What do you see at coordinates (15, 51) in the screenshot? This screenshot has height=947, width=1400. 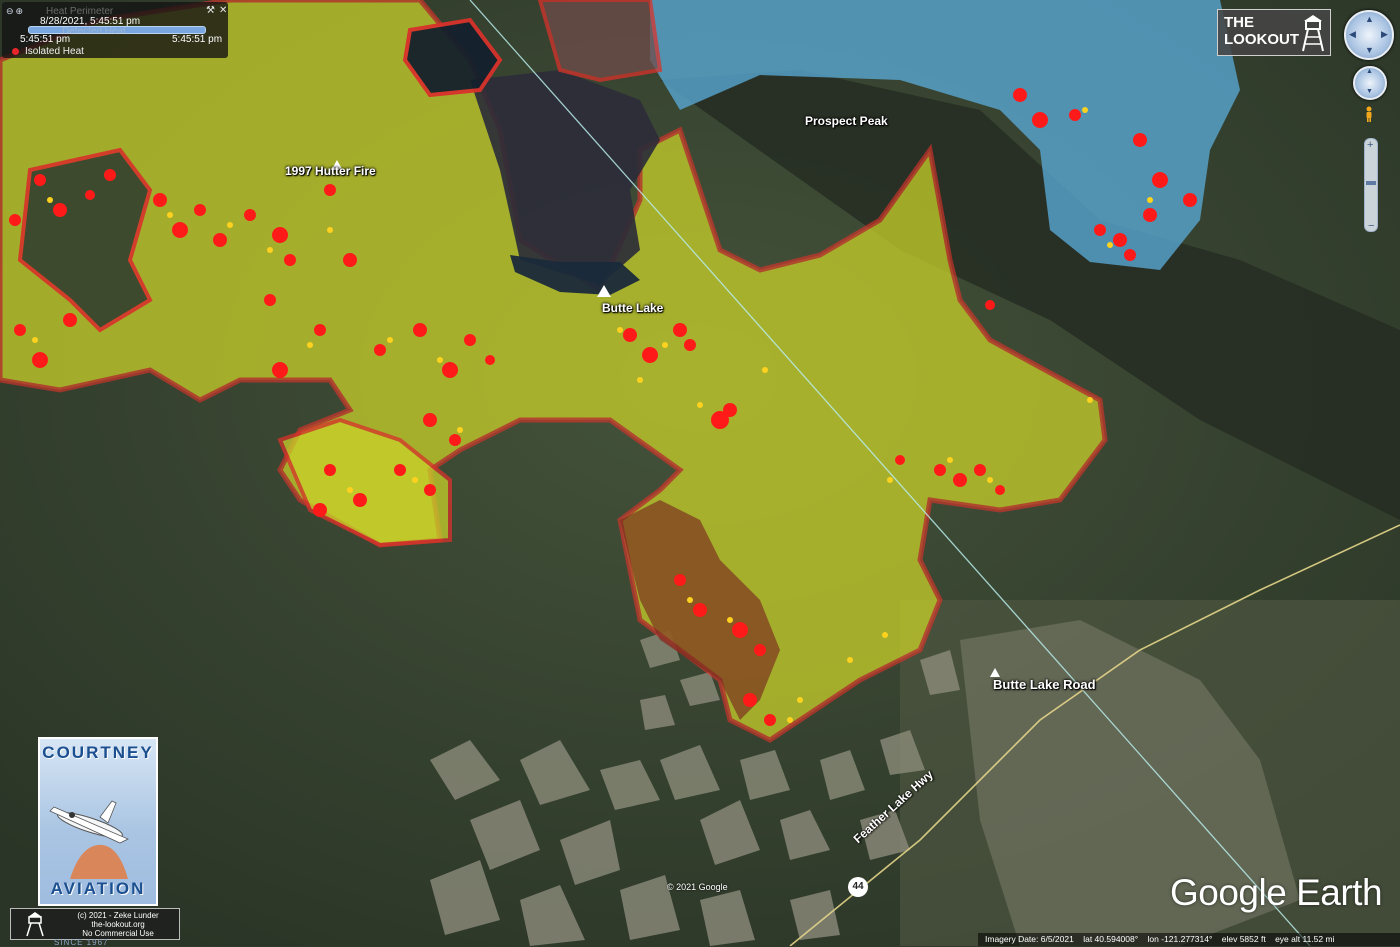 I see `heat-dot-icon` at bounding box center [15, 51].